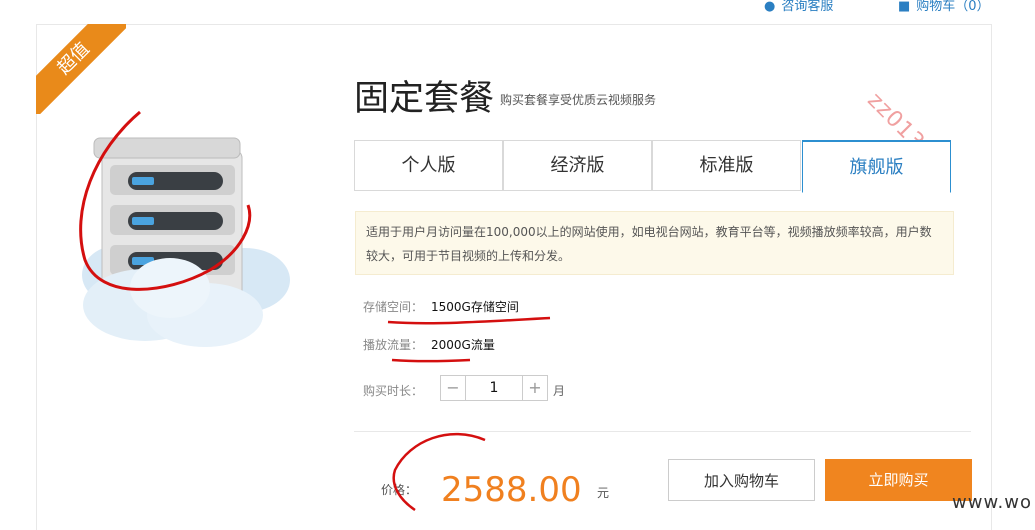  I want to click on ribbon-label: 超值, so click(81, 69).